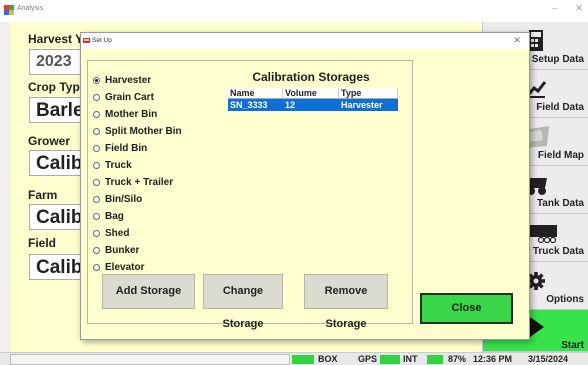 This screenshot has width=588, height=365. Describe the element at coordinates (86, 40) in the screenshot. I see `dialog-app-icon` at that location.